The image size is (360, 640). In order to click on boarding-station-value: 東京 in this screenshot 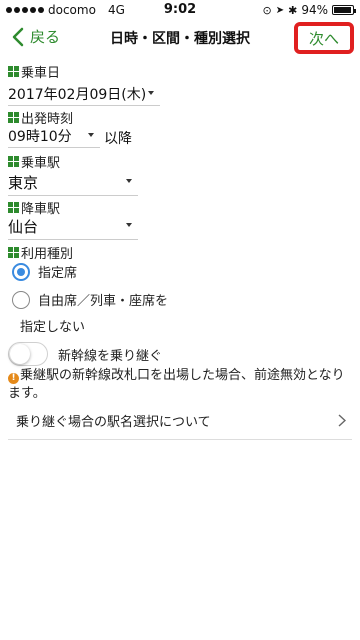, I will do `click(23, 183)`.